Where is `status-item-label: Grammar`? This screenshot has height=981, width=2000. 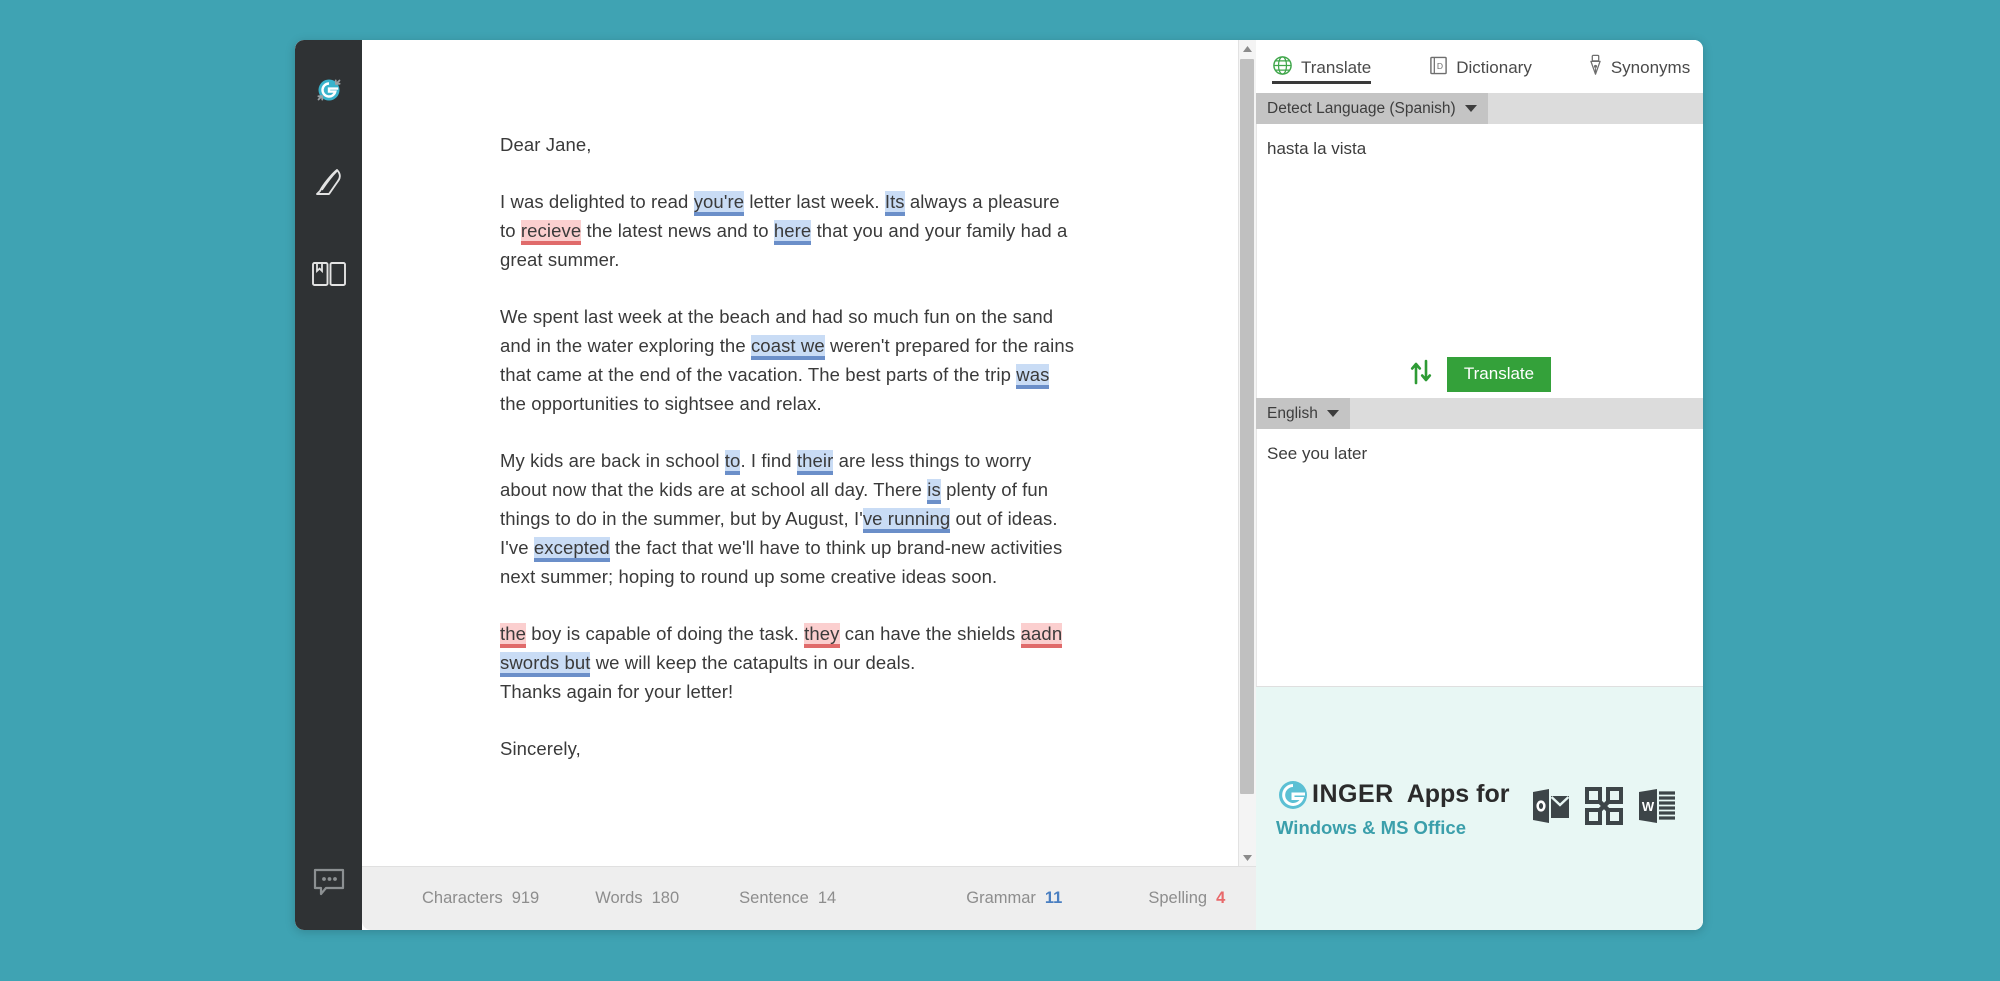
status-item-label: Grammar is located at coordinates (1001, 898).